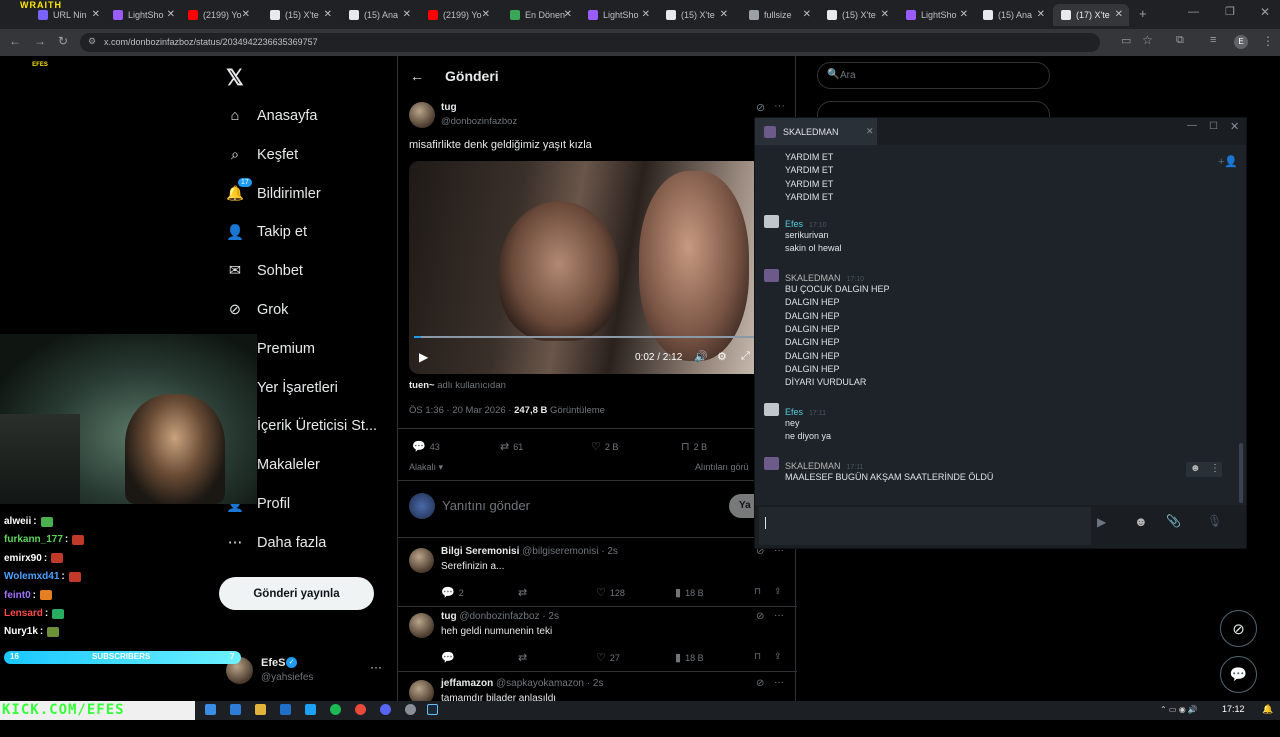  I want to click on reply-like-action: ♡ 128, so click(610, 592).